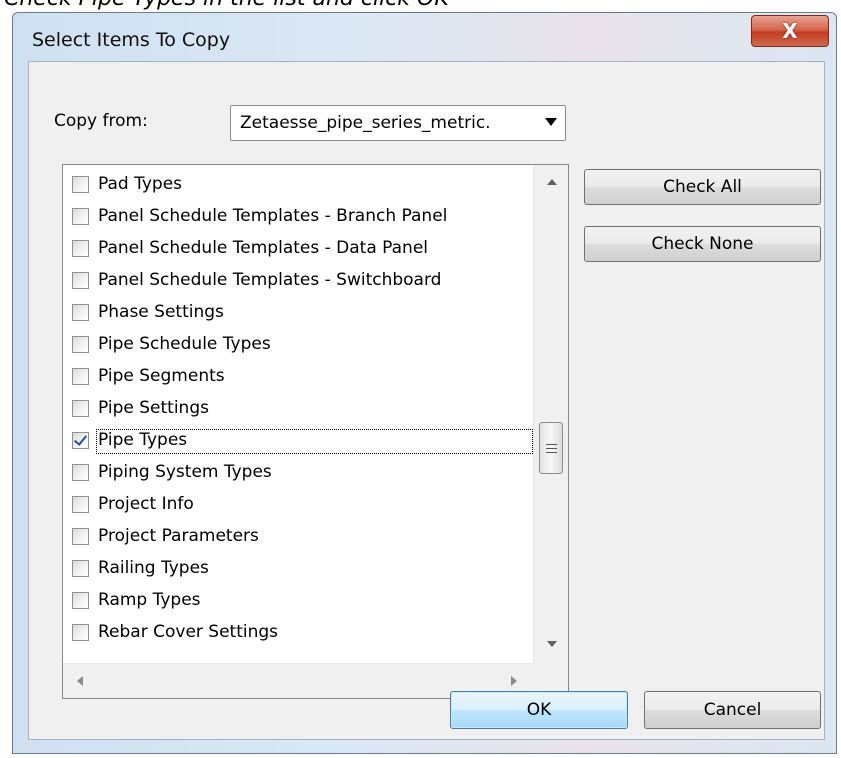 Image resolution: width=841 pixels, height=758 pixels. What do you see at coordinates (131, 40) in the screenshot?
I see `dialog-title: Select Items To Copy` at bounding box center [131, 40].